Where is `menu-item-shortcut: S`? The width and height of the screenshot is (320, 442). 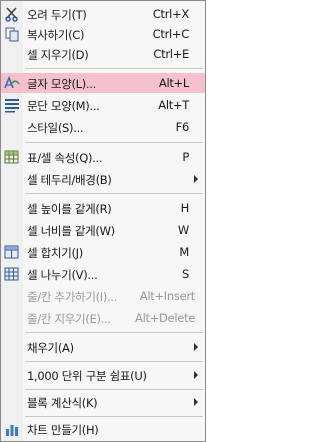 menu-item-shortcut: S is located at coordinates (185, 274).